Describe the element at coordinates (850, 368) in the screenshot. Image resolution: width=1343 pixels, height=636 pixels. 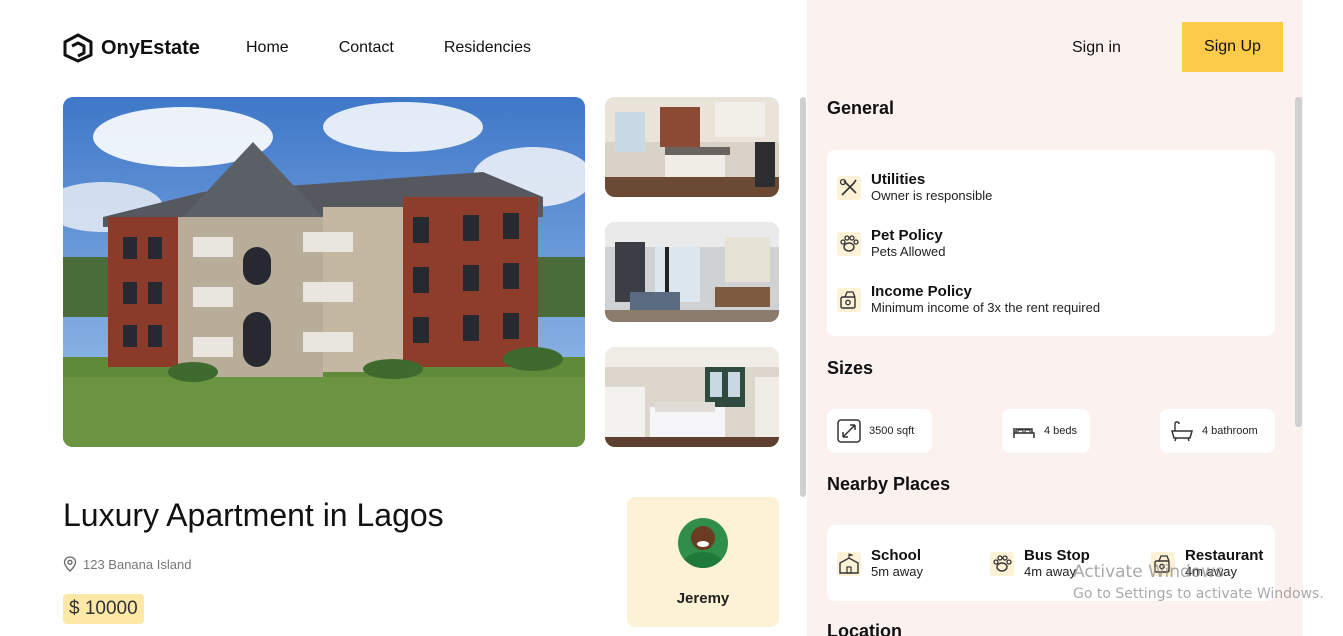
I see `sizes-heading: Sizes` at that location.